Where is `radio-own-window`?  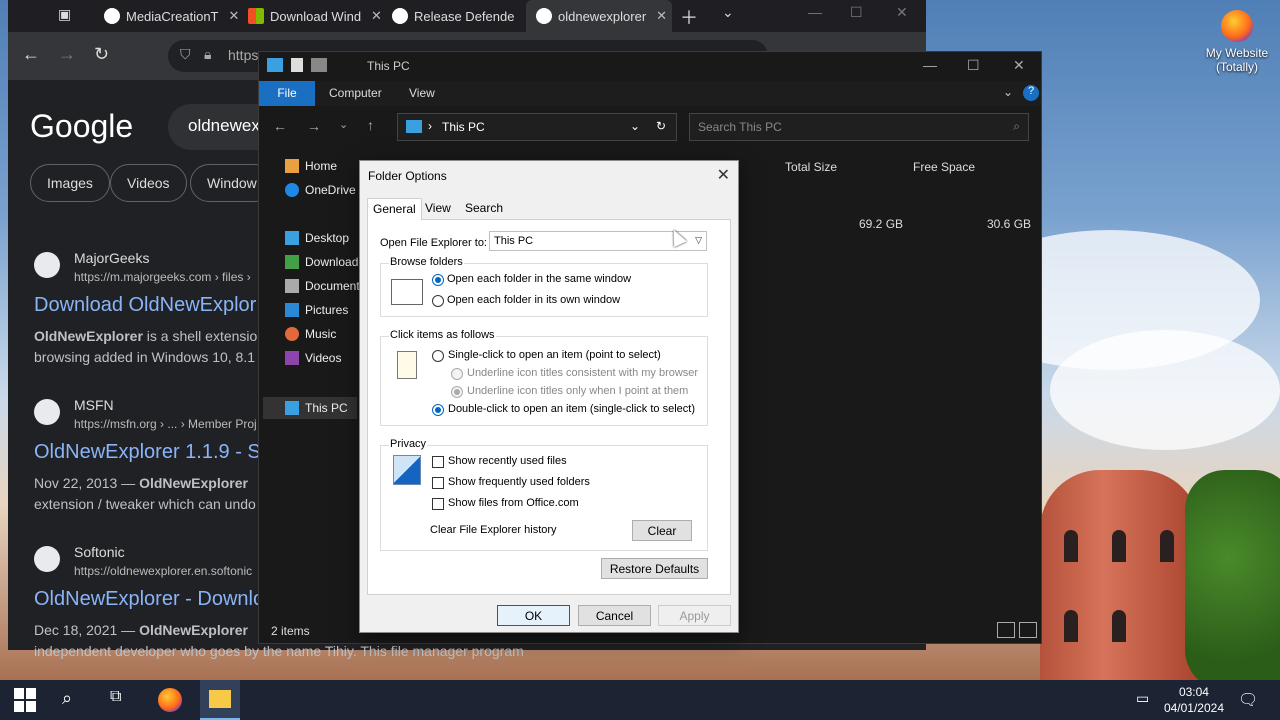
radio-own-window is located at coordinates (438, 301).